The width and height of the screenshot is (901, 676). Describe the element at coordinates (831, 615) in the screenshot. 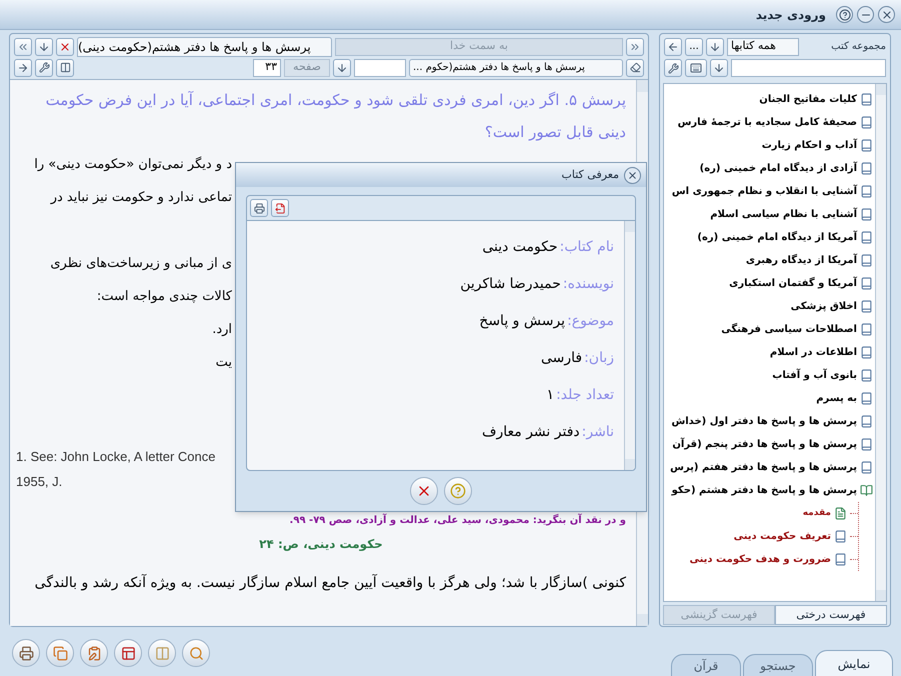

I see `view-tab: فهرست درختی` at that location.